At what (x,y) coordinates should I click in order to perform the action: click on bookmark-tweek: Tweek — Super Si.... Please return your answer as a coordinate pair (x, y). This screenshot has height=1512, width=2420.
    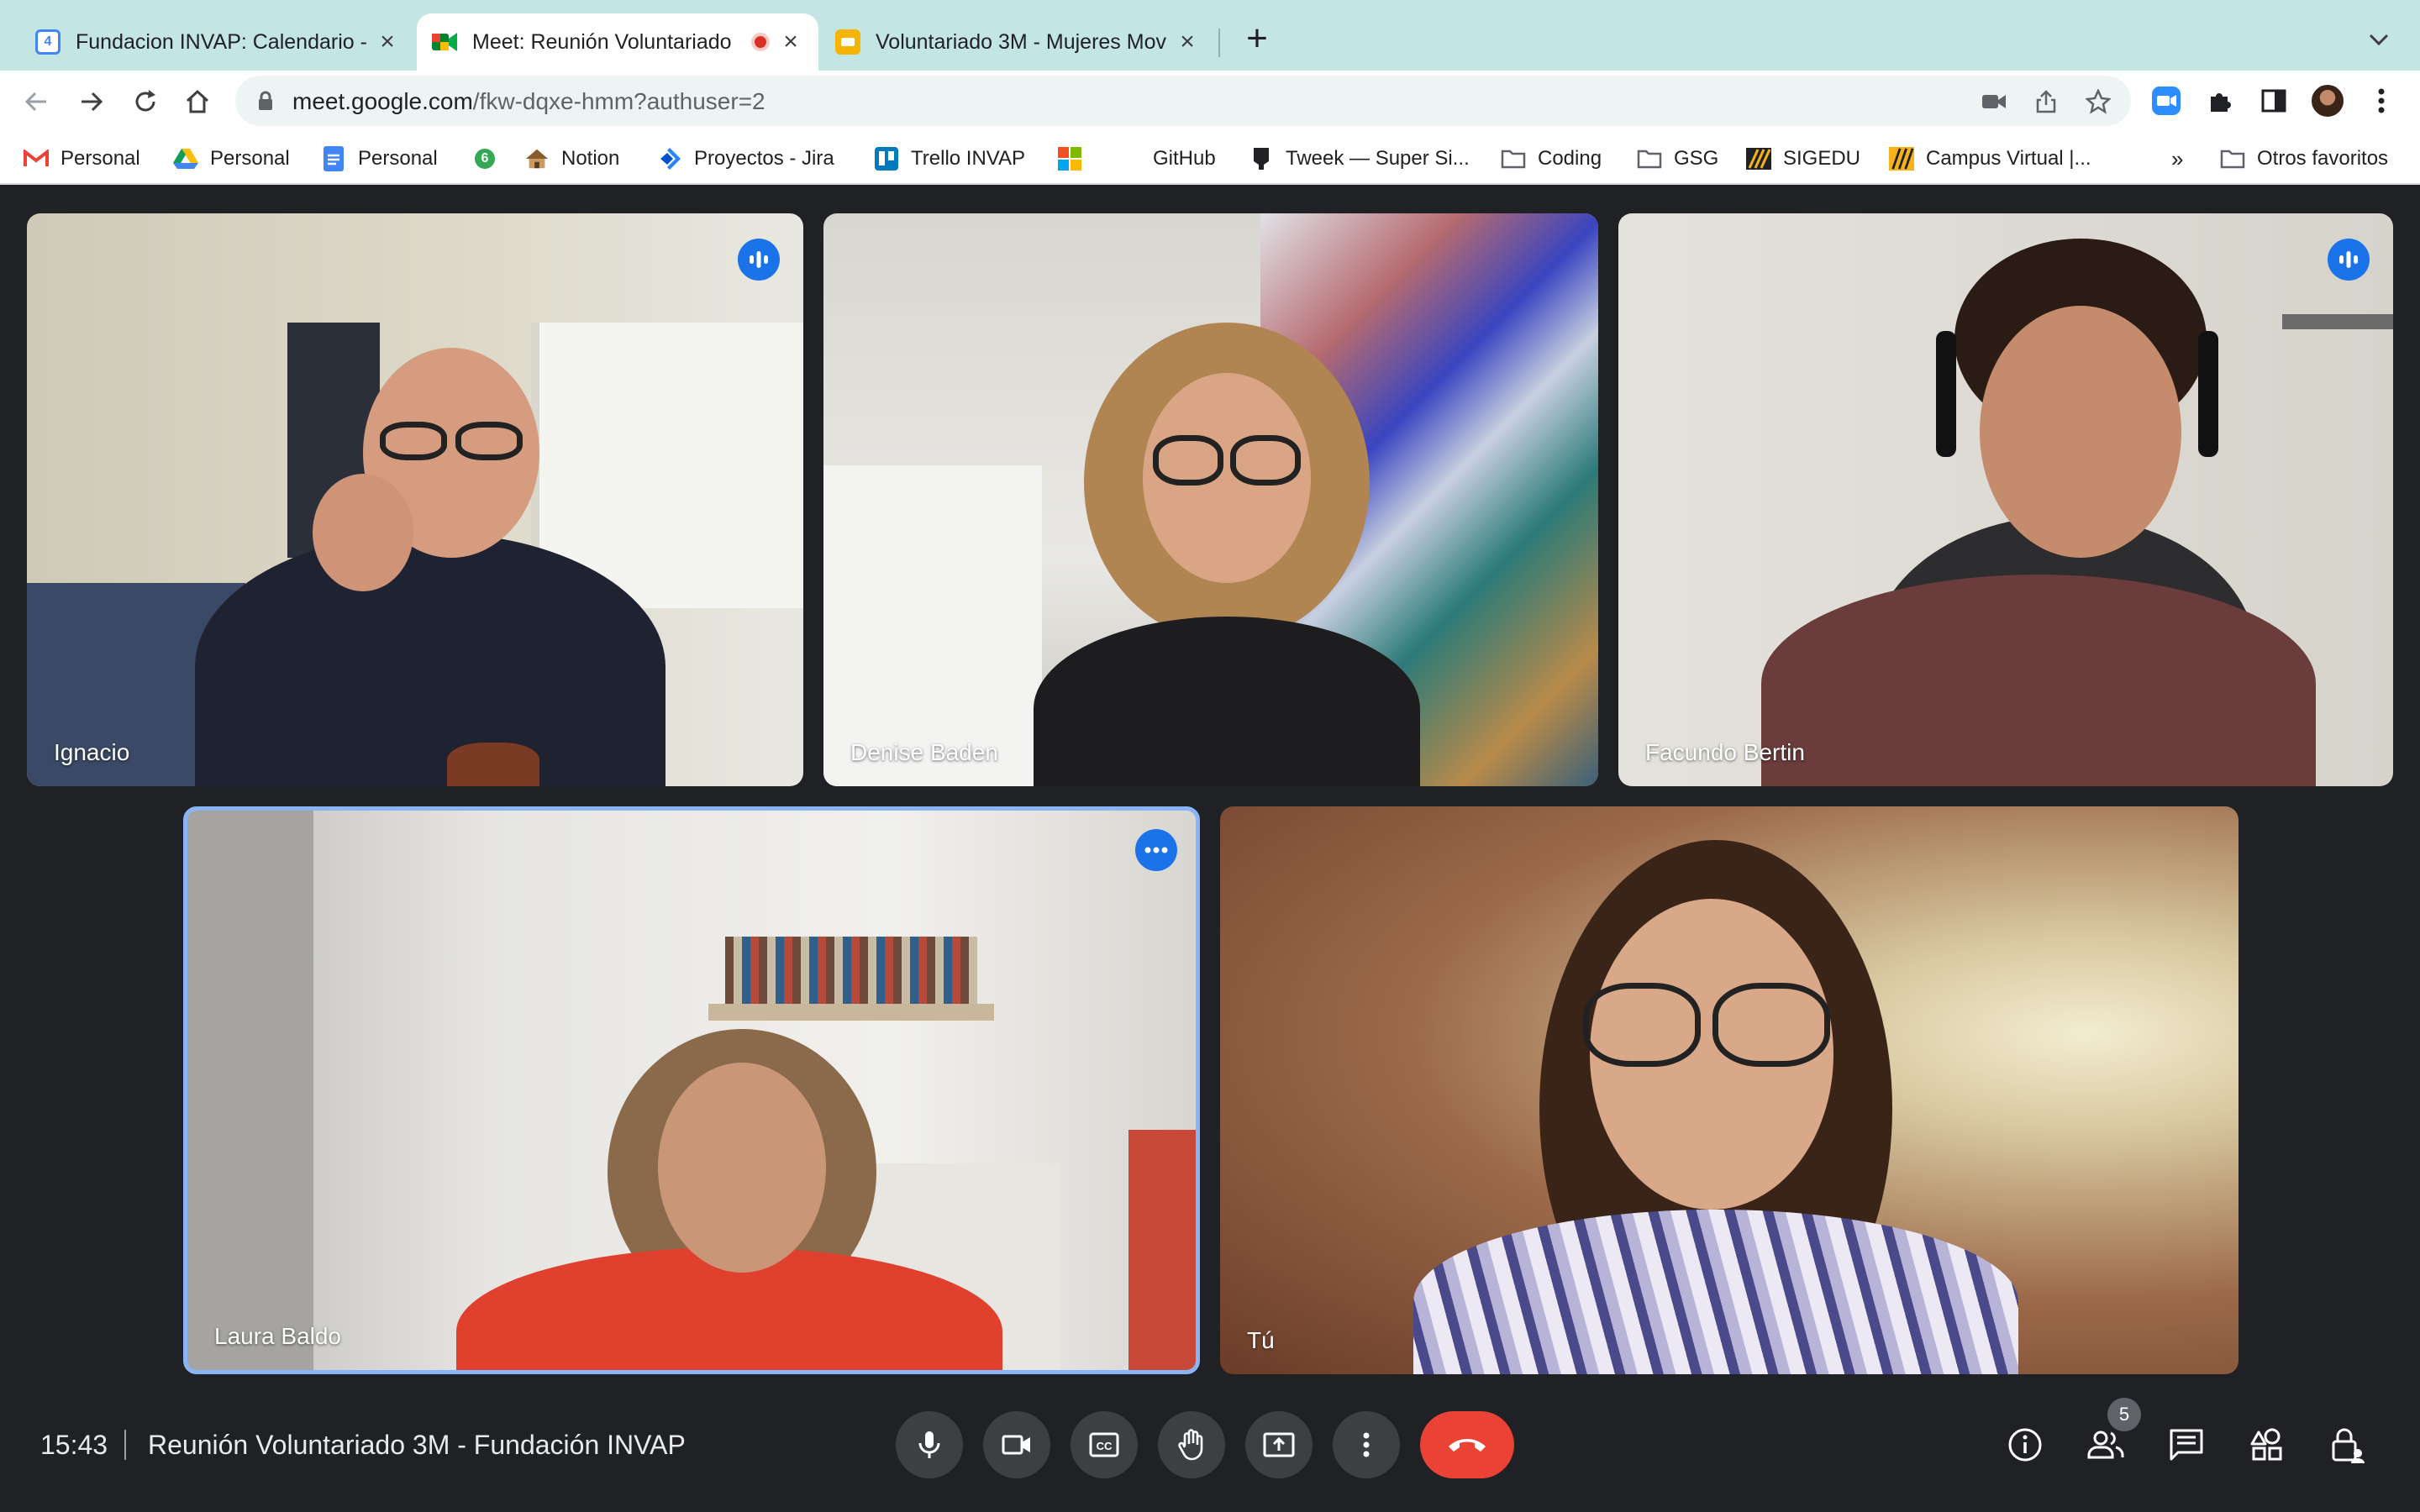
    Looking at the image, I should click on (1359, 158).